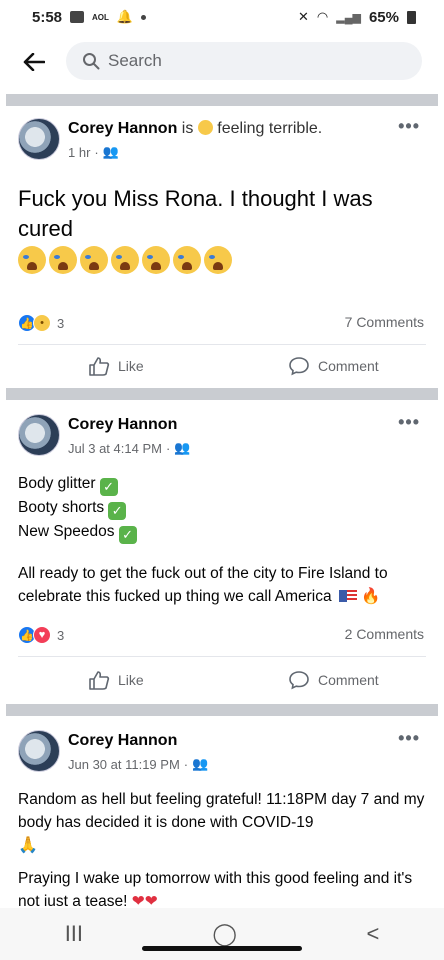 The image size is (444, 960). What do you see at coordinates (223, 484) in the screenshot?
I see `post-line: Body glitter ✓` at bounding box center [223, 484].